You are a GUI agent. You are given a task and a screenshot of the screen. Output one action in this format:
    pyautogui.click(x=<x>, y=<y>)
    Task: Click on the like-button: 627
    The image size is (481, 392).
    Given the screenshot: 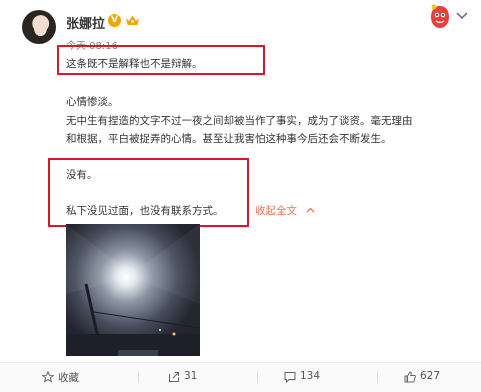 What is the action you would take?
    pyautogui.click(x=429, y=377)
    